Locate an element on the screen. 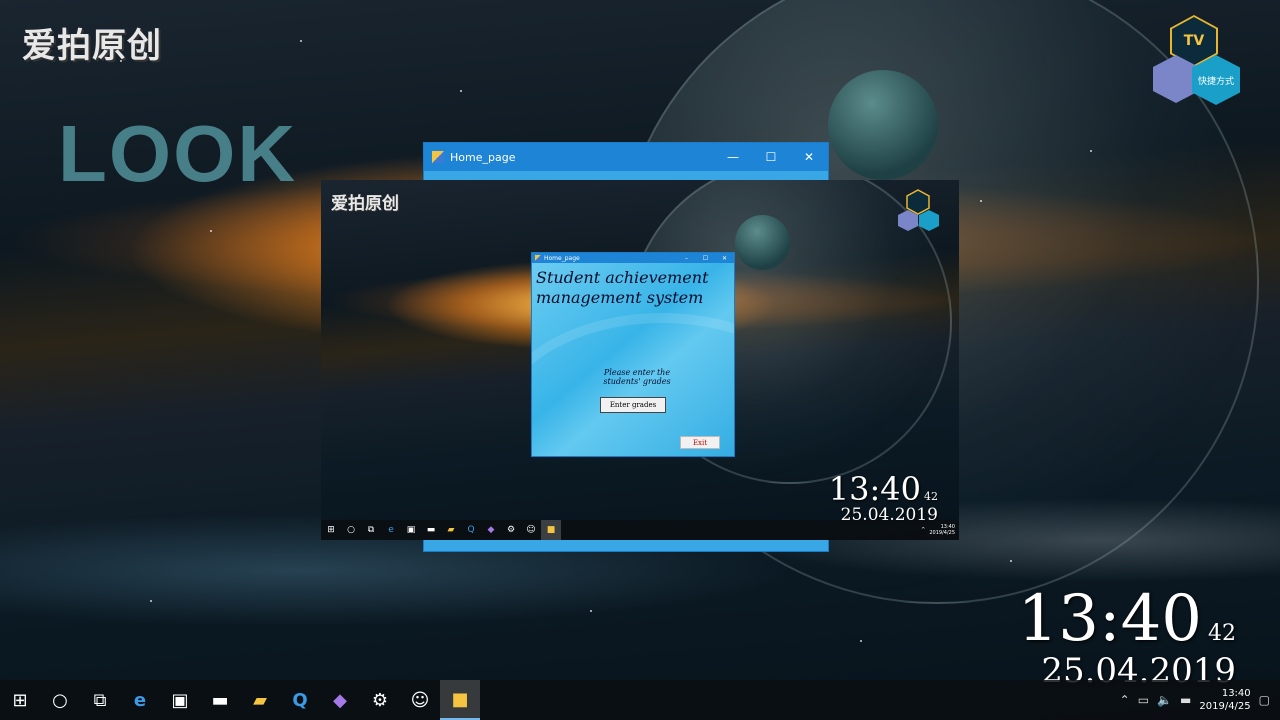  minimize-button: — is located at coordinates (733, 157).